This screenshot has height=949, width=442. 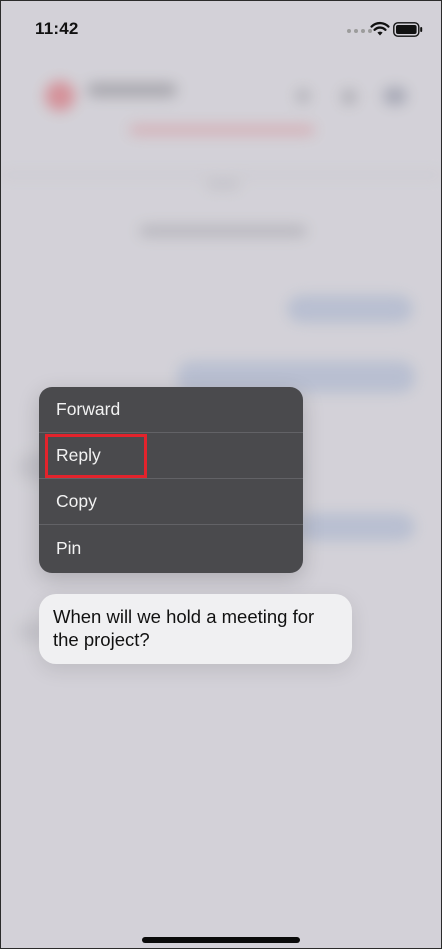 I want to click on home-indicator, so click(x=221, y=940).